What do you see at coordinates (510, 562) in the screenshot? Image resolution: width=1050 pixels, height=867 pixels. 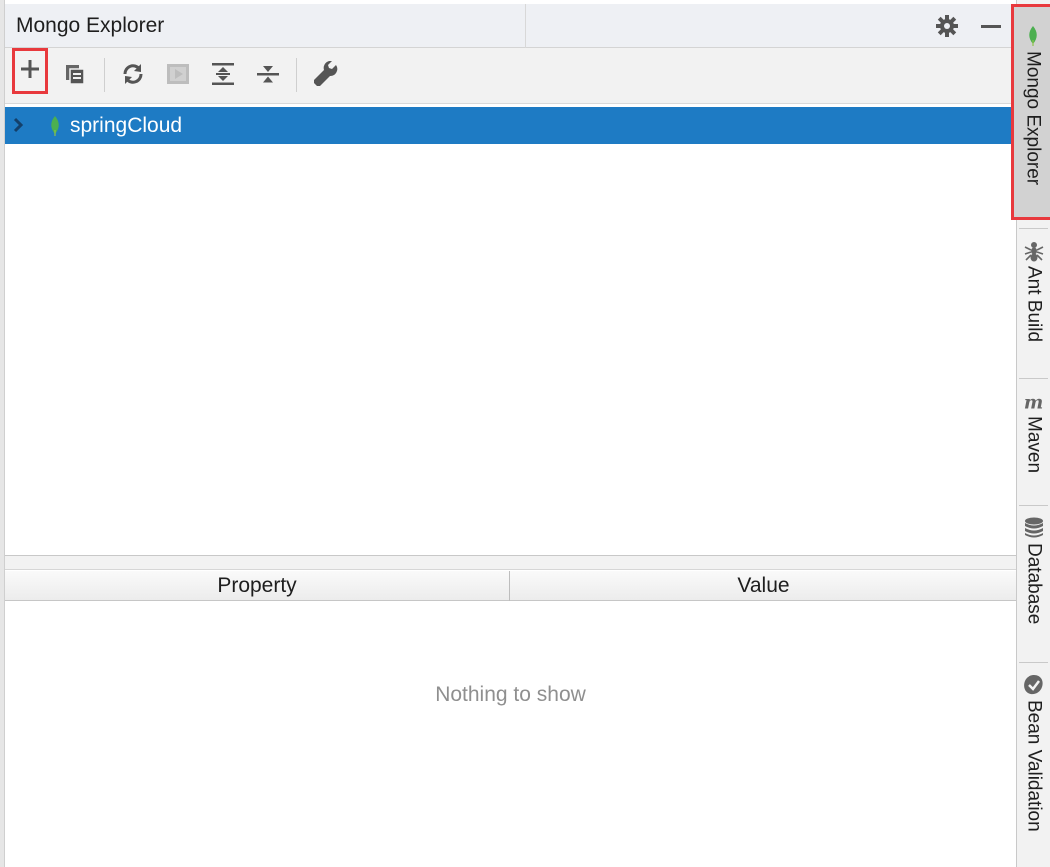 I see `panel-splitter` at bounding box center [510, 562].